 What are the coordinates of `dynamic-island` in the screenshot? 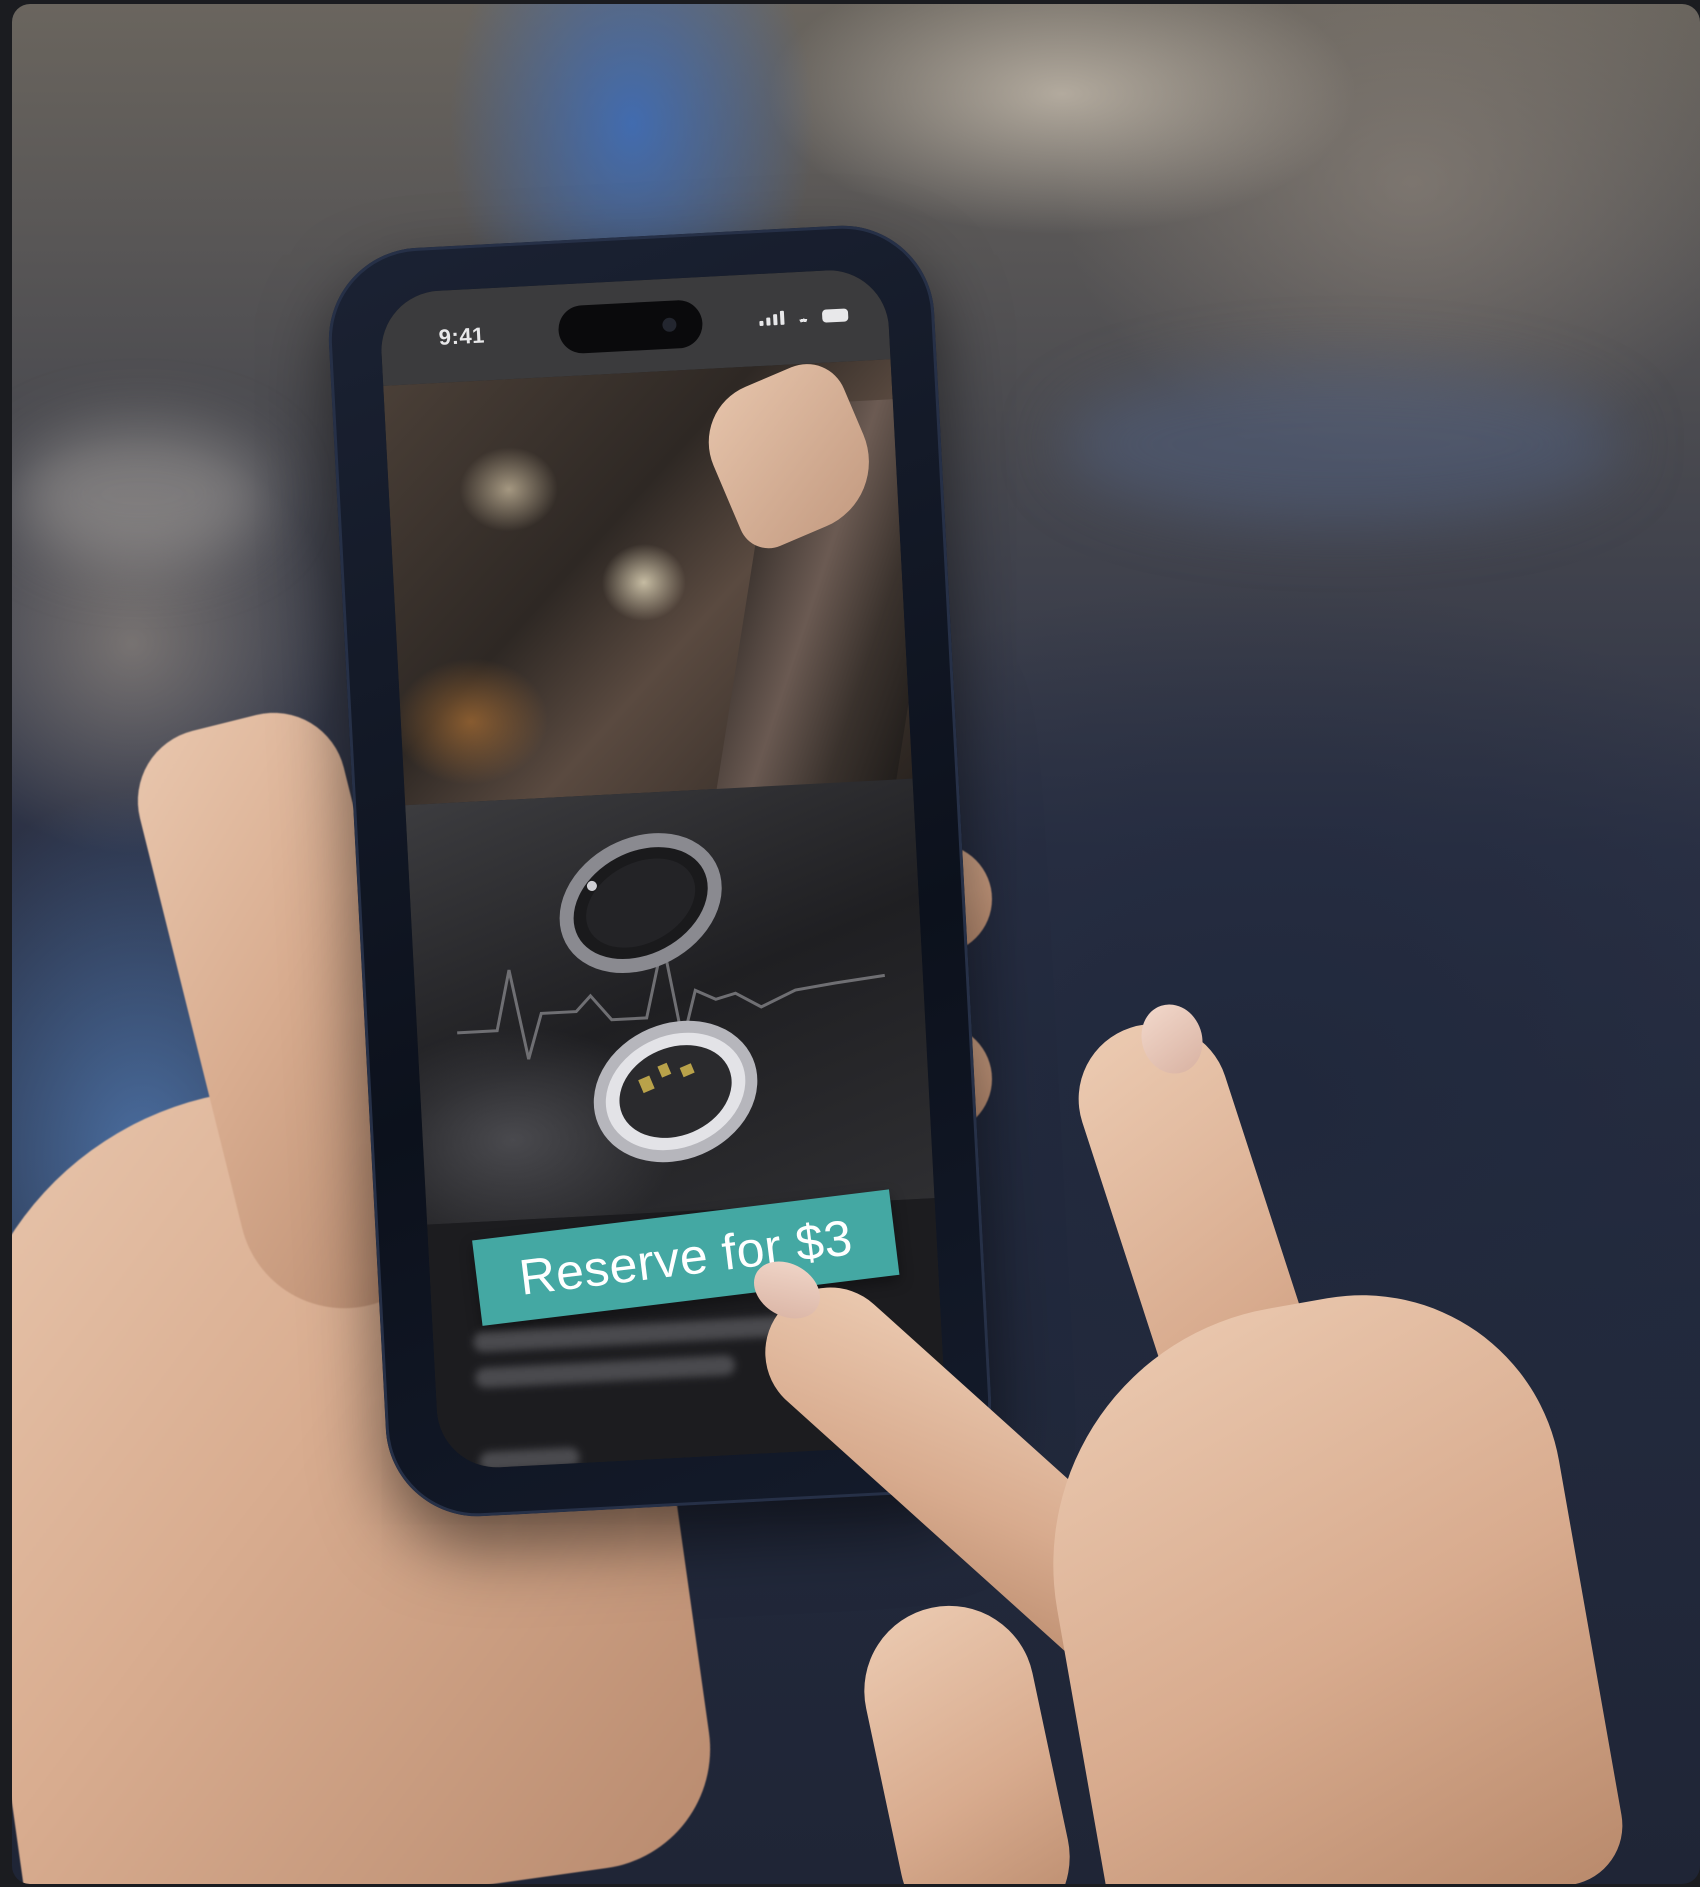 It's located at (630, 327).